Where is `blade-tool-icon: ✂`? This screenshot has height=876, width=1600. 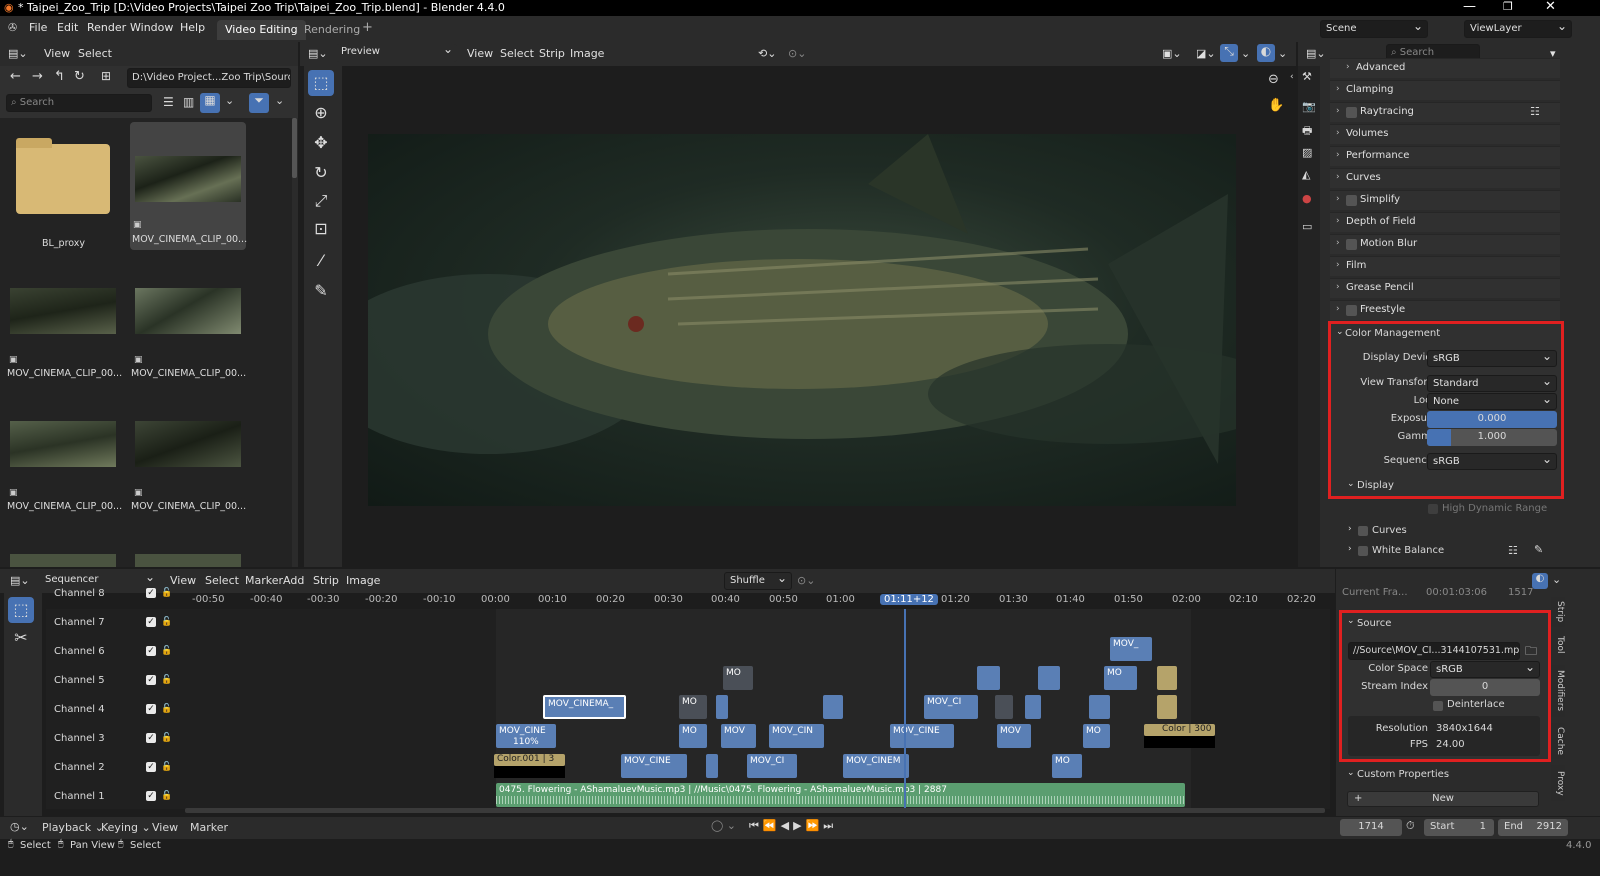 blade-tool-icon: ✂ is located at coordinates (21, 638).